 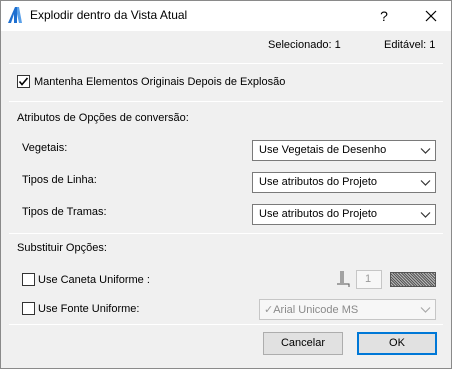 What do you see at coordinates (88, 309) in the screenshot?
I see `uniform-font-label: Use Fonte Uniforme:` at bounding box center [88, 309].